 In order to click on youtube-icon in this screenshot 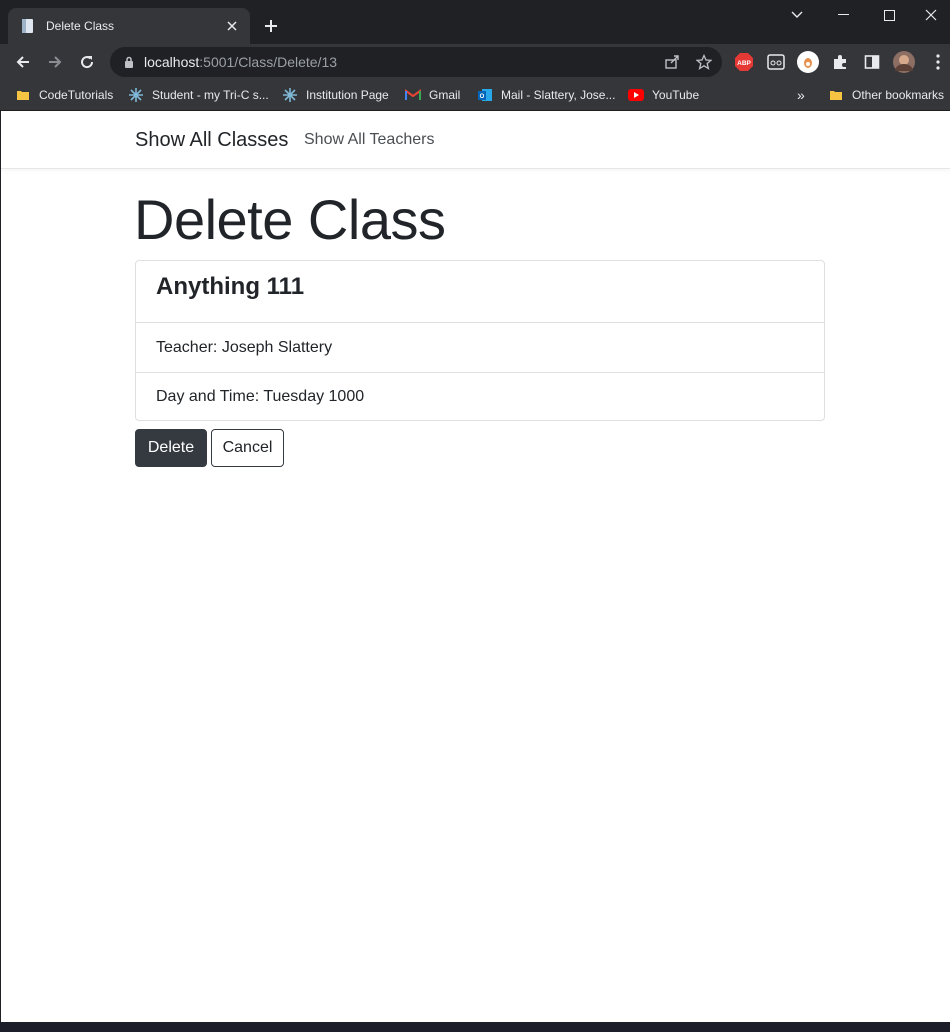, I will do `click(636, 95)`.